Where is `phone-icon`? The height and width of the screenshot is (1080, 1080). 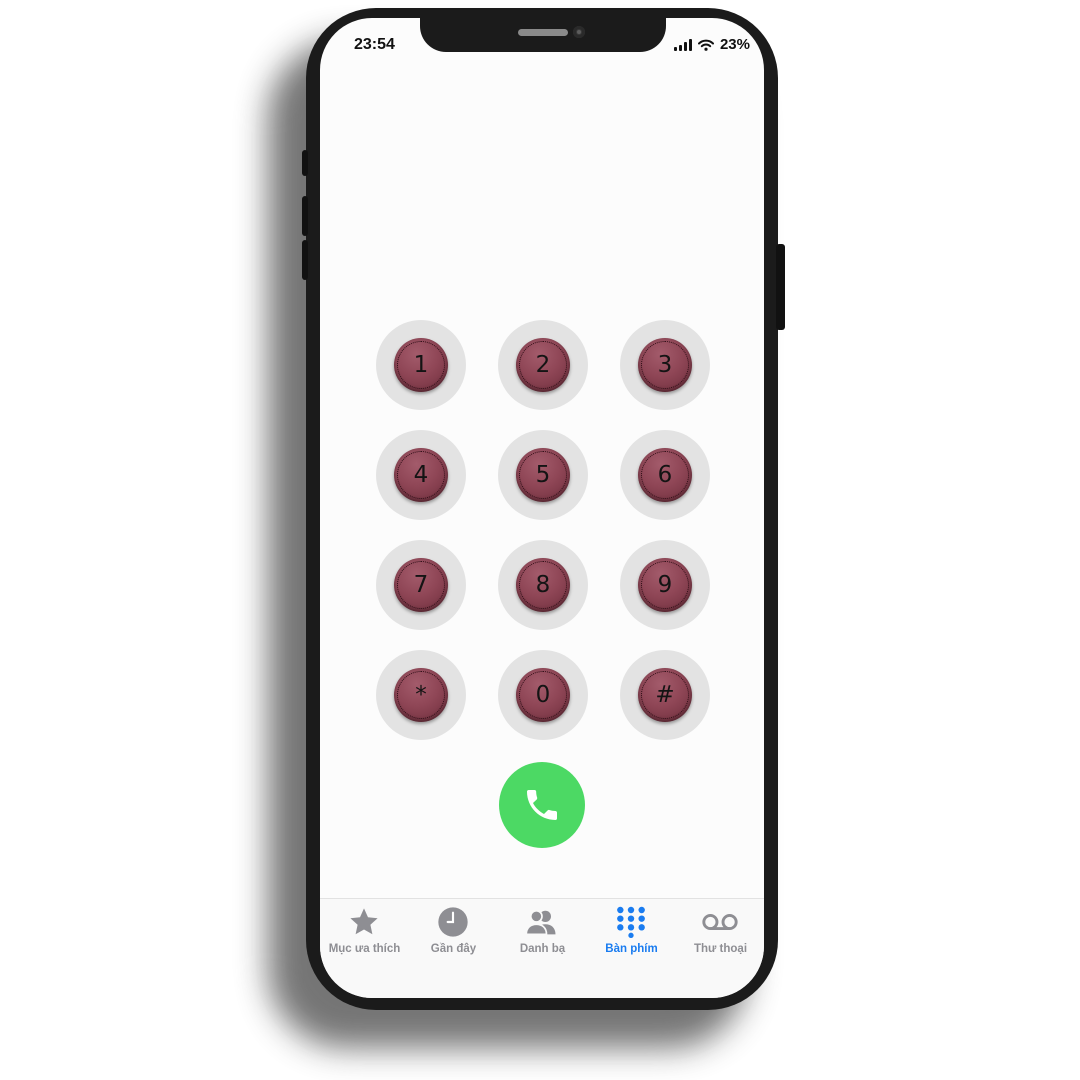 phone-icon is located at coordinates (542, 805).